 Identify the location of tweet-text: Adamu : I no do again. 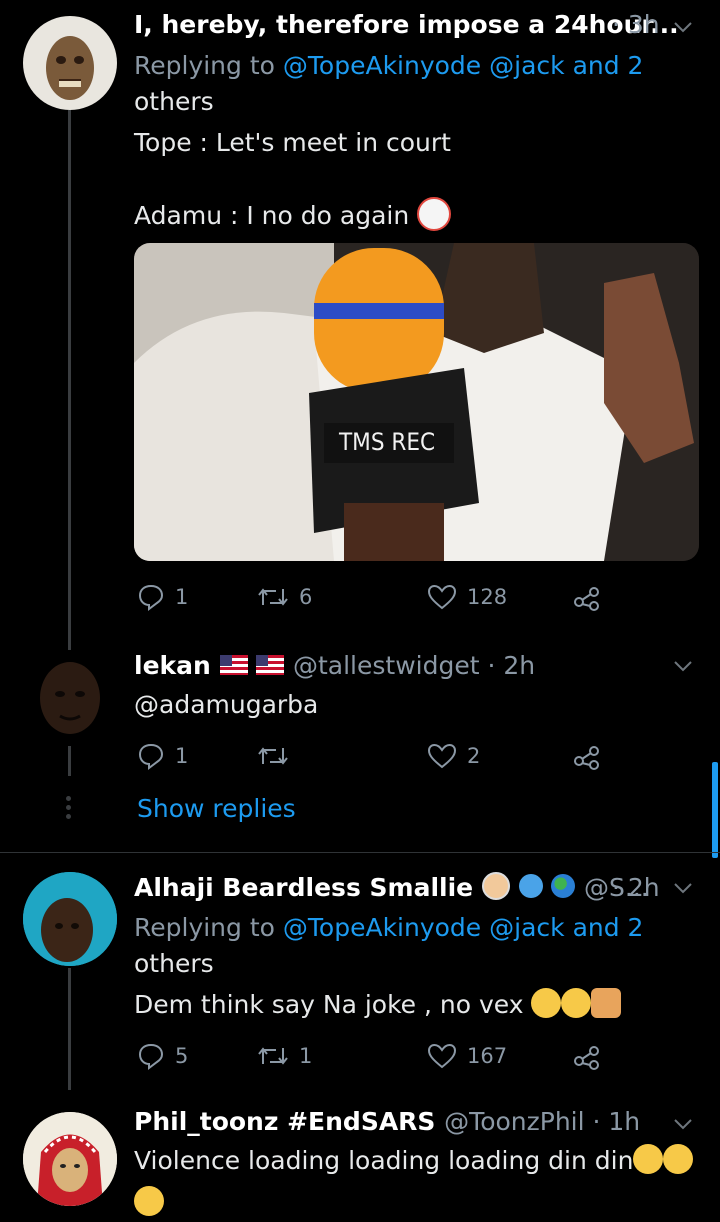
(293, 215).